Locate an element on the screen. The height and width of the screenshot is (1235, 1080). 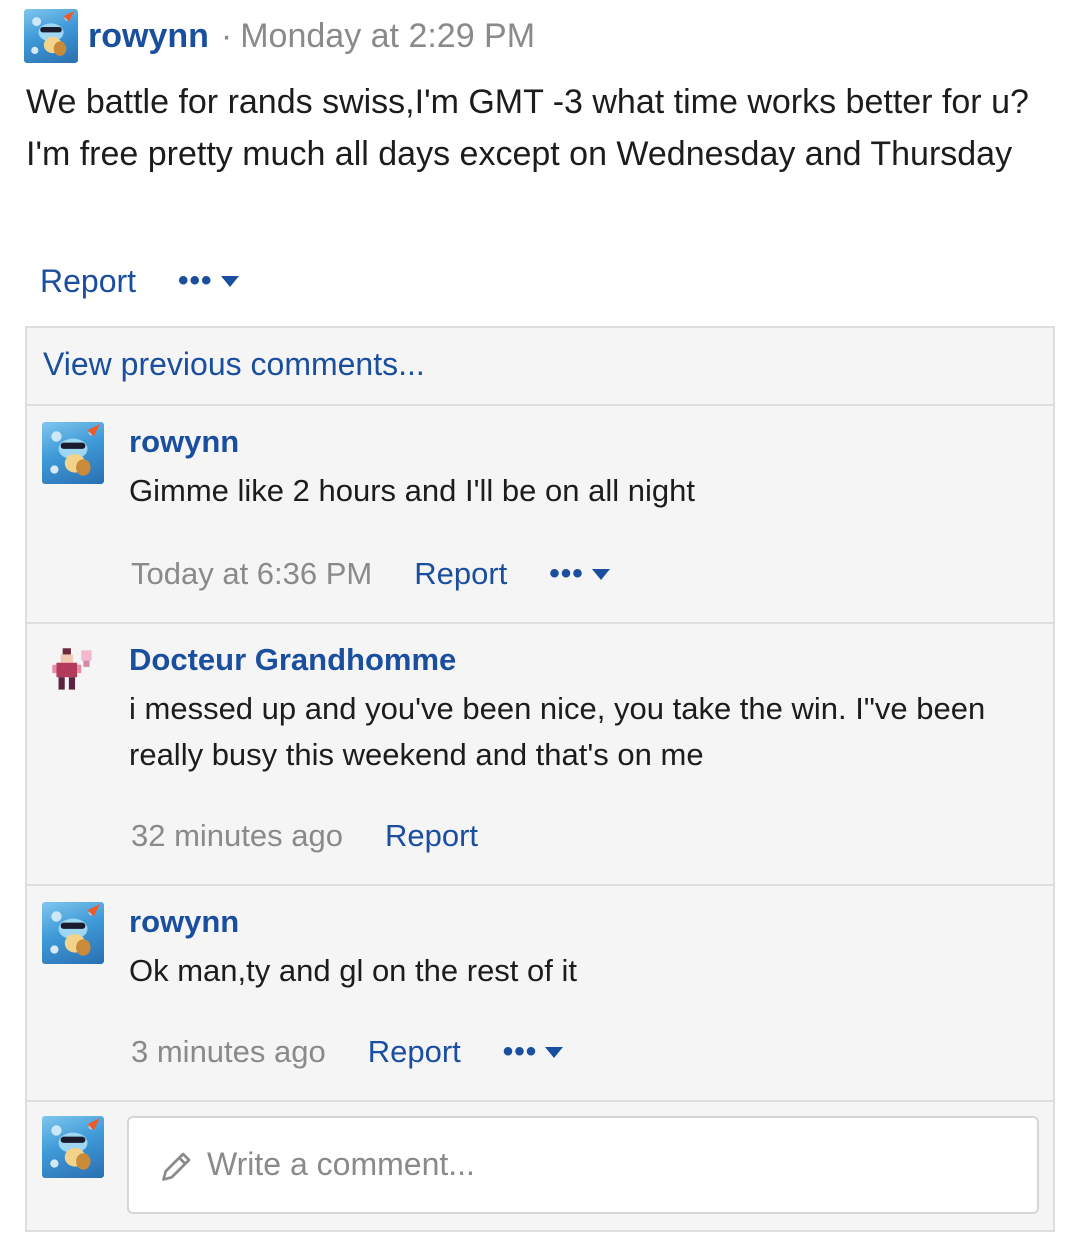
comment-meta: 3 minutes ago Report ••• is located at coordinates (347, 1052).